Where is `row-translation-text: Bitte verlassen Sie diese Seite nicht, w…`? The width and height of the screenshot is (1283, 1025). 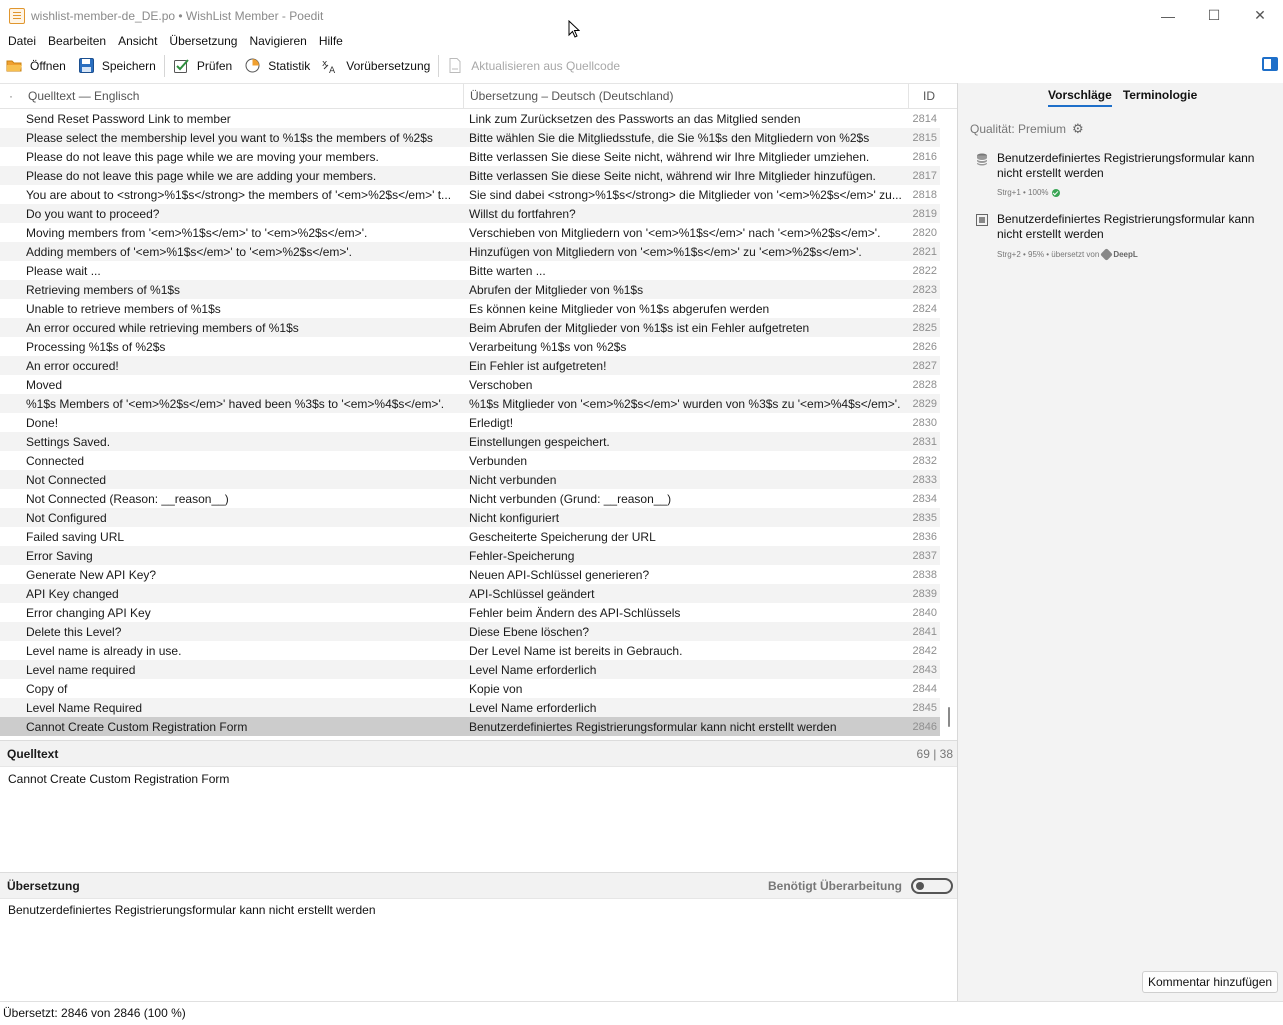
row-translation-text: Bitte verlassen Sie diese Seite nicht, w… is located at coordinates (672, 175).